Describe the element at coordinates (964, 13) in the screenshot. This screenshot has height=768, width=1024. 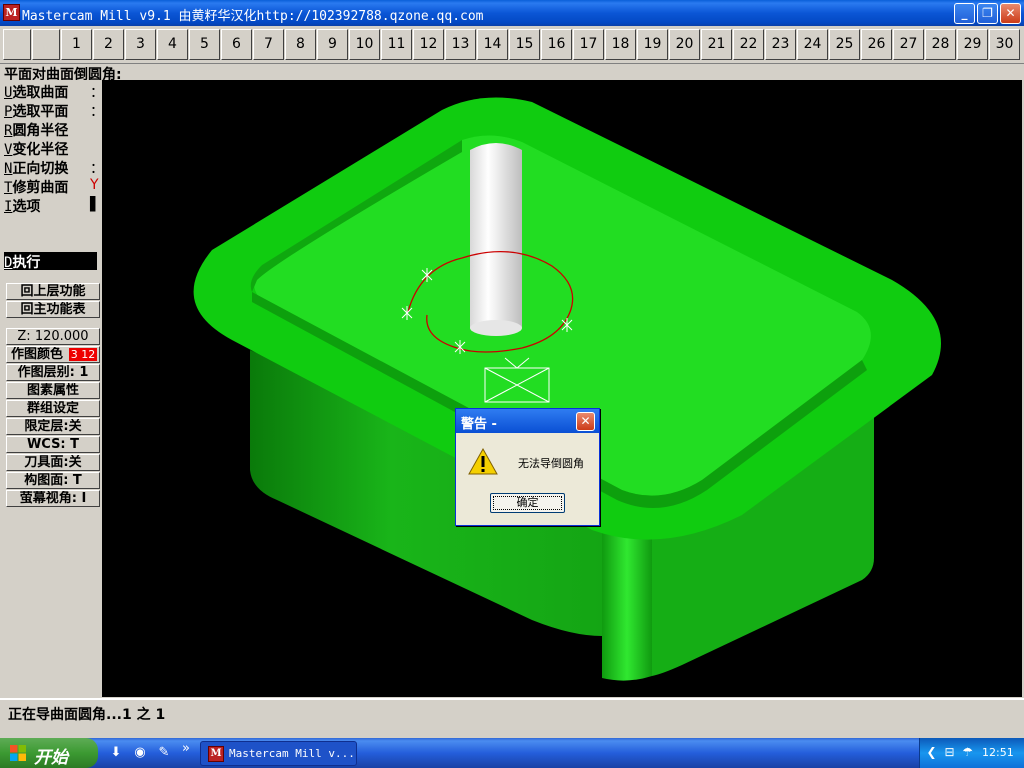
I see `minimize-button: _` at that location.